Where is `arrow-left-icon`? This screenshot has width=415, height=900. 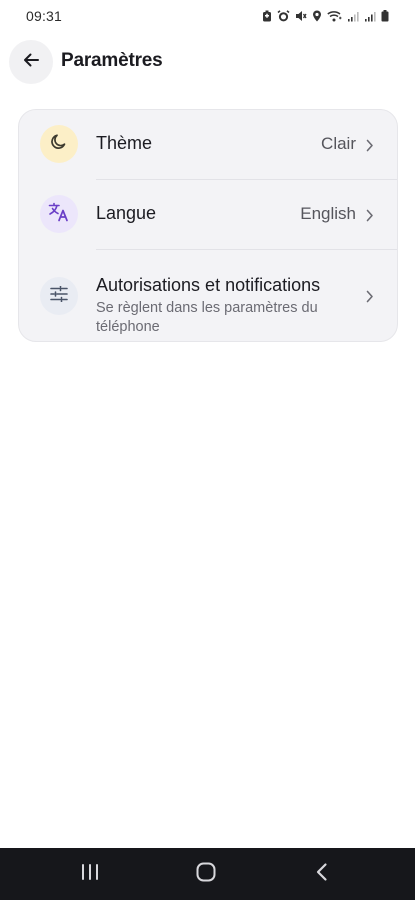 arrow-left-icon is located at coordinates (31, 62).